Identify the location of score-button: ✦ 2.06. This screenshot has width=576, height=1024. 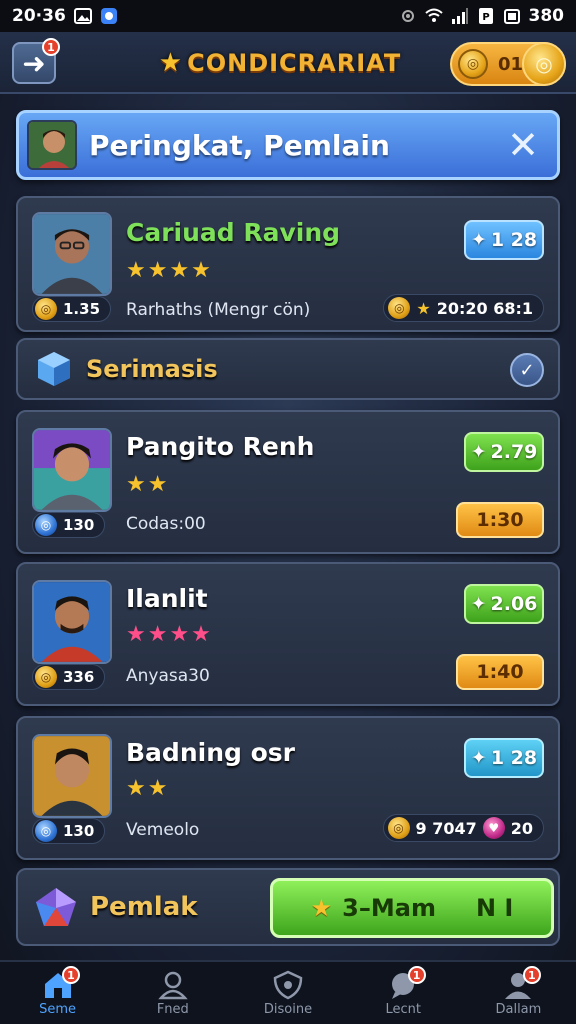
(504, 604).